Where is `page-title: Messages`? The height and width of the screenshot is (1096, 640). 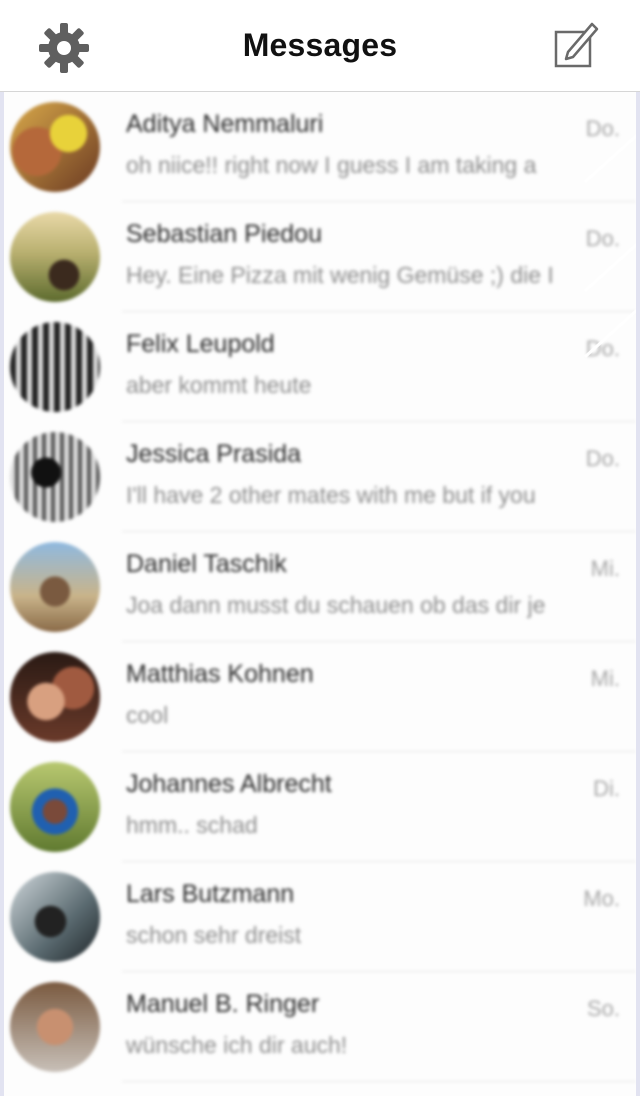 page-title: Messages is located at coordinates (320, 45).